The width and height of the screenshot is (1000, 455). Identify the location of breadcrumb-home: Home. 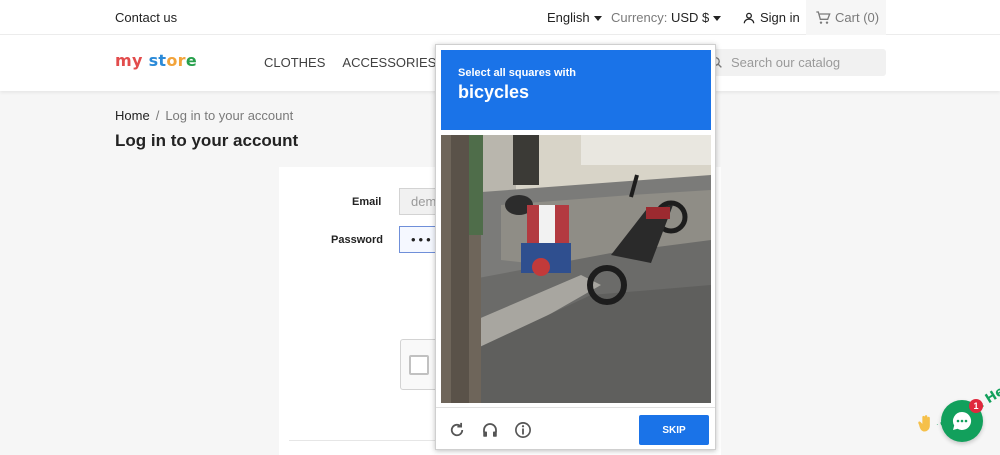
(132, 115).